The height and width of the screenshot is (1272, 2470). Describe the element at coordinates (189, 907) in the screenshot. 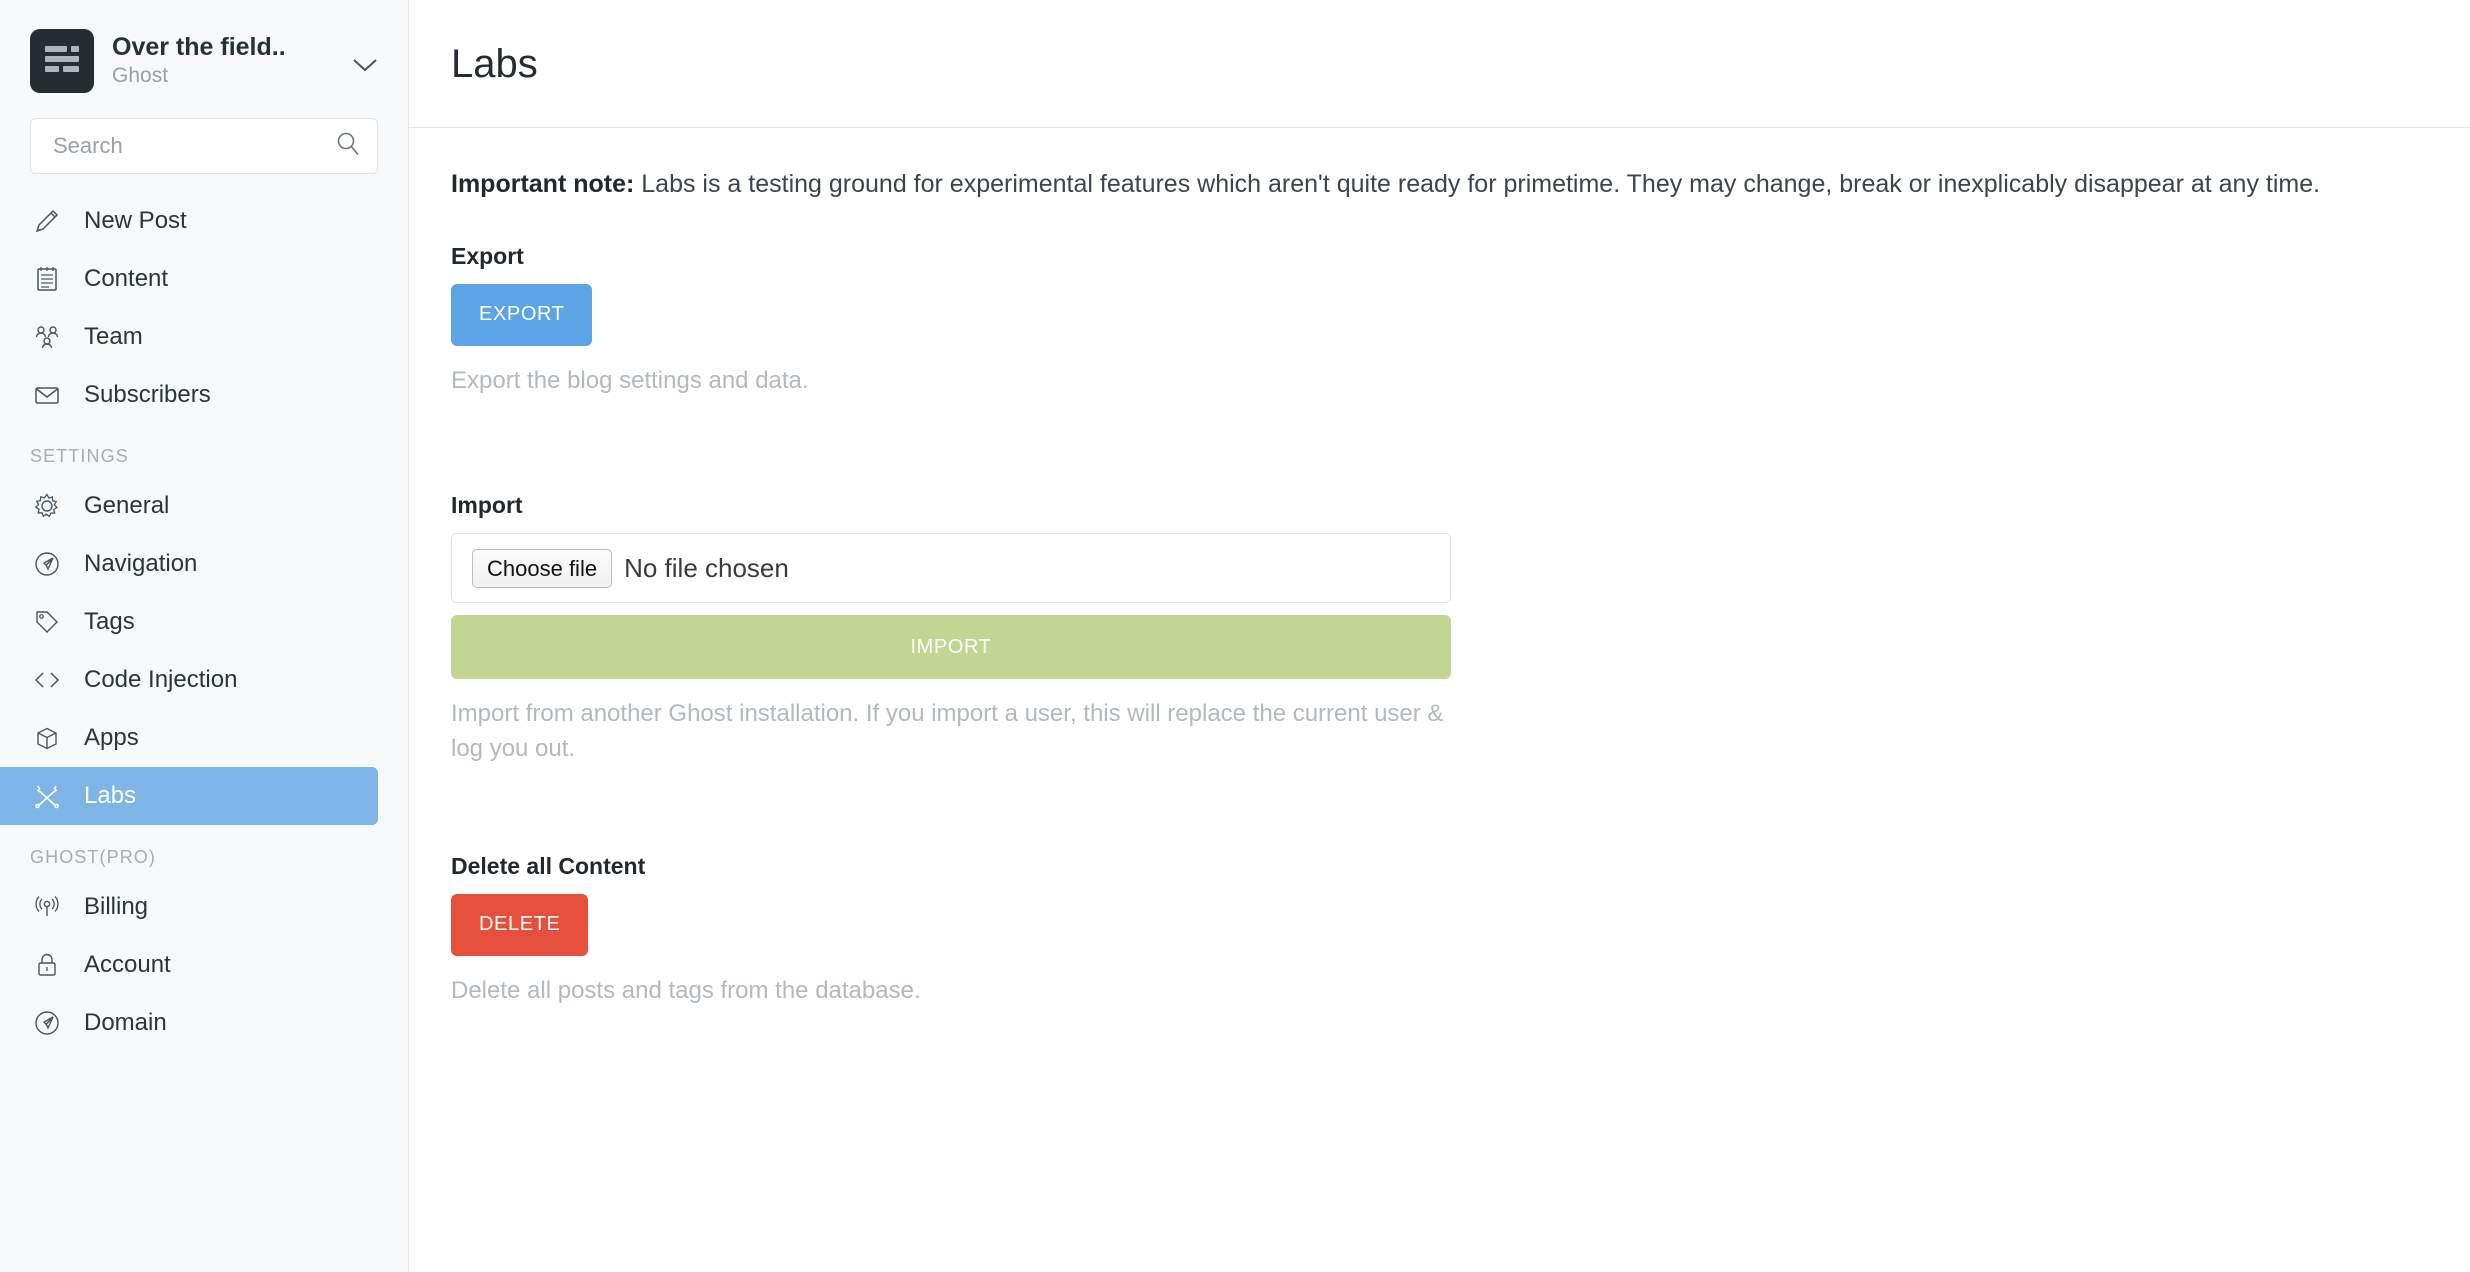

I see `sidebar-item-billing: Billing` at that location.